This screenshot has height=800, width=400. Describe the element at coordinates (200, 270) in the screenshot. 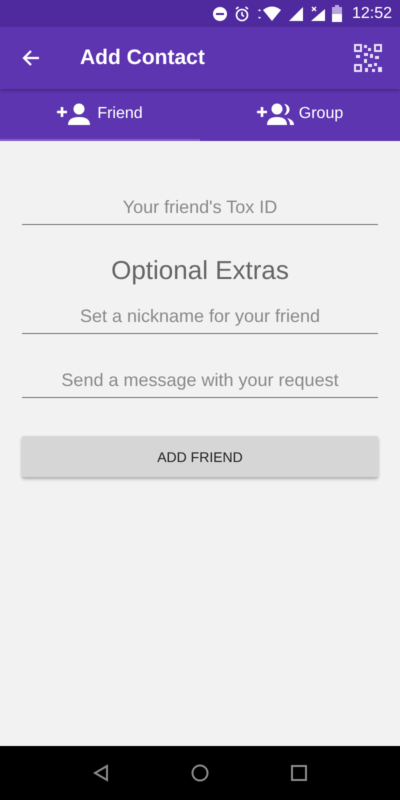

I see `section-heading: Optional Extras` at that location.